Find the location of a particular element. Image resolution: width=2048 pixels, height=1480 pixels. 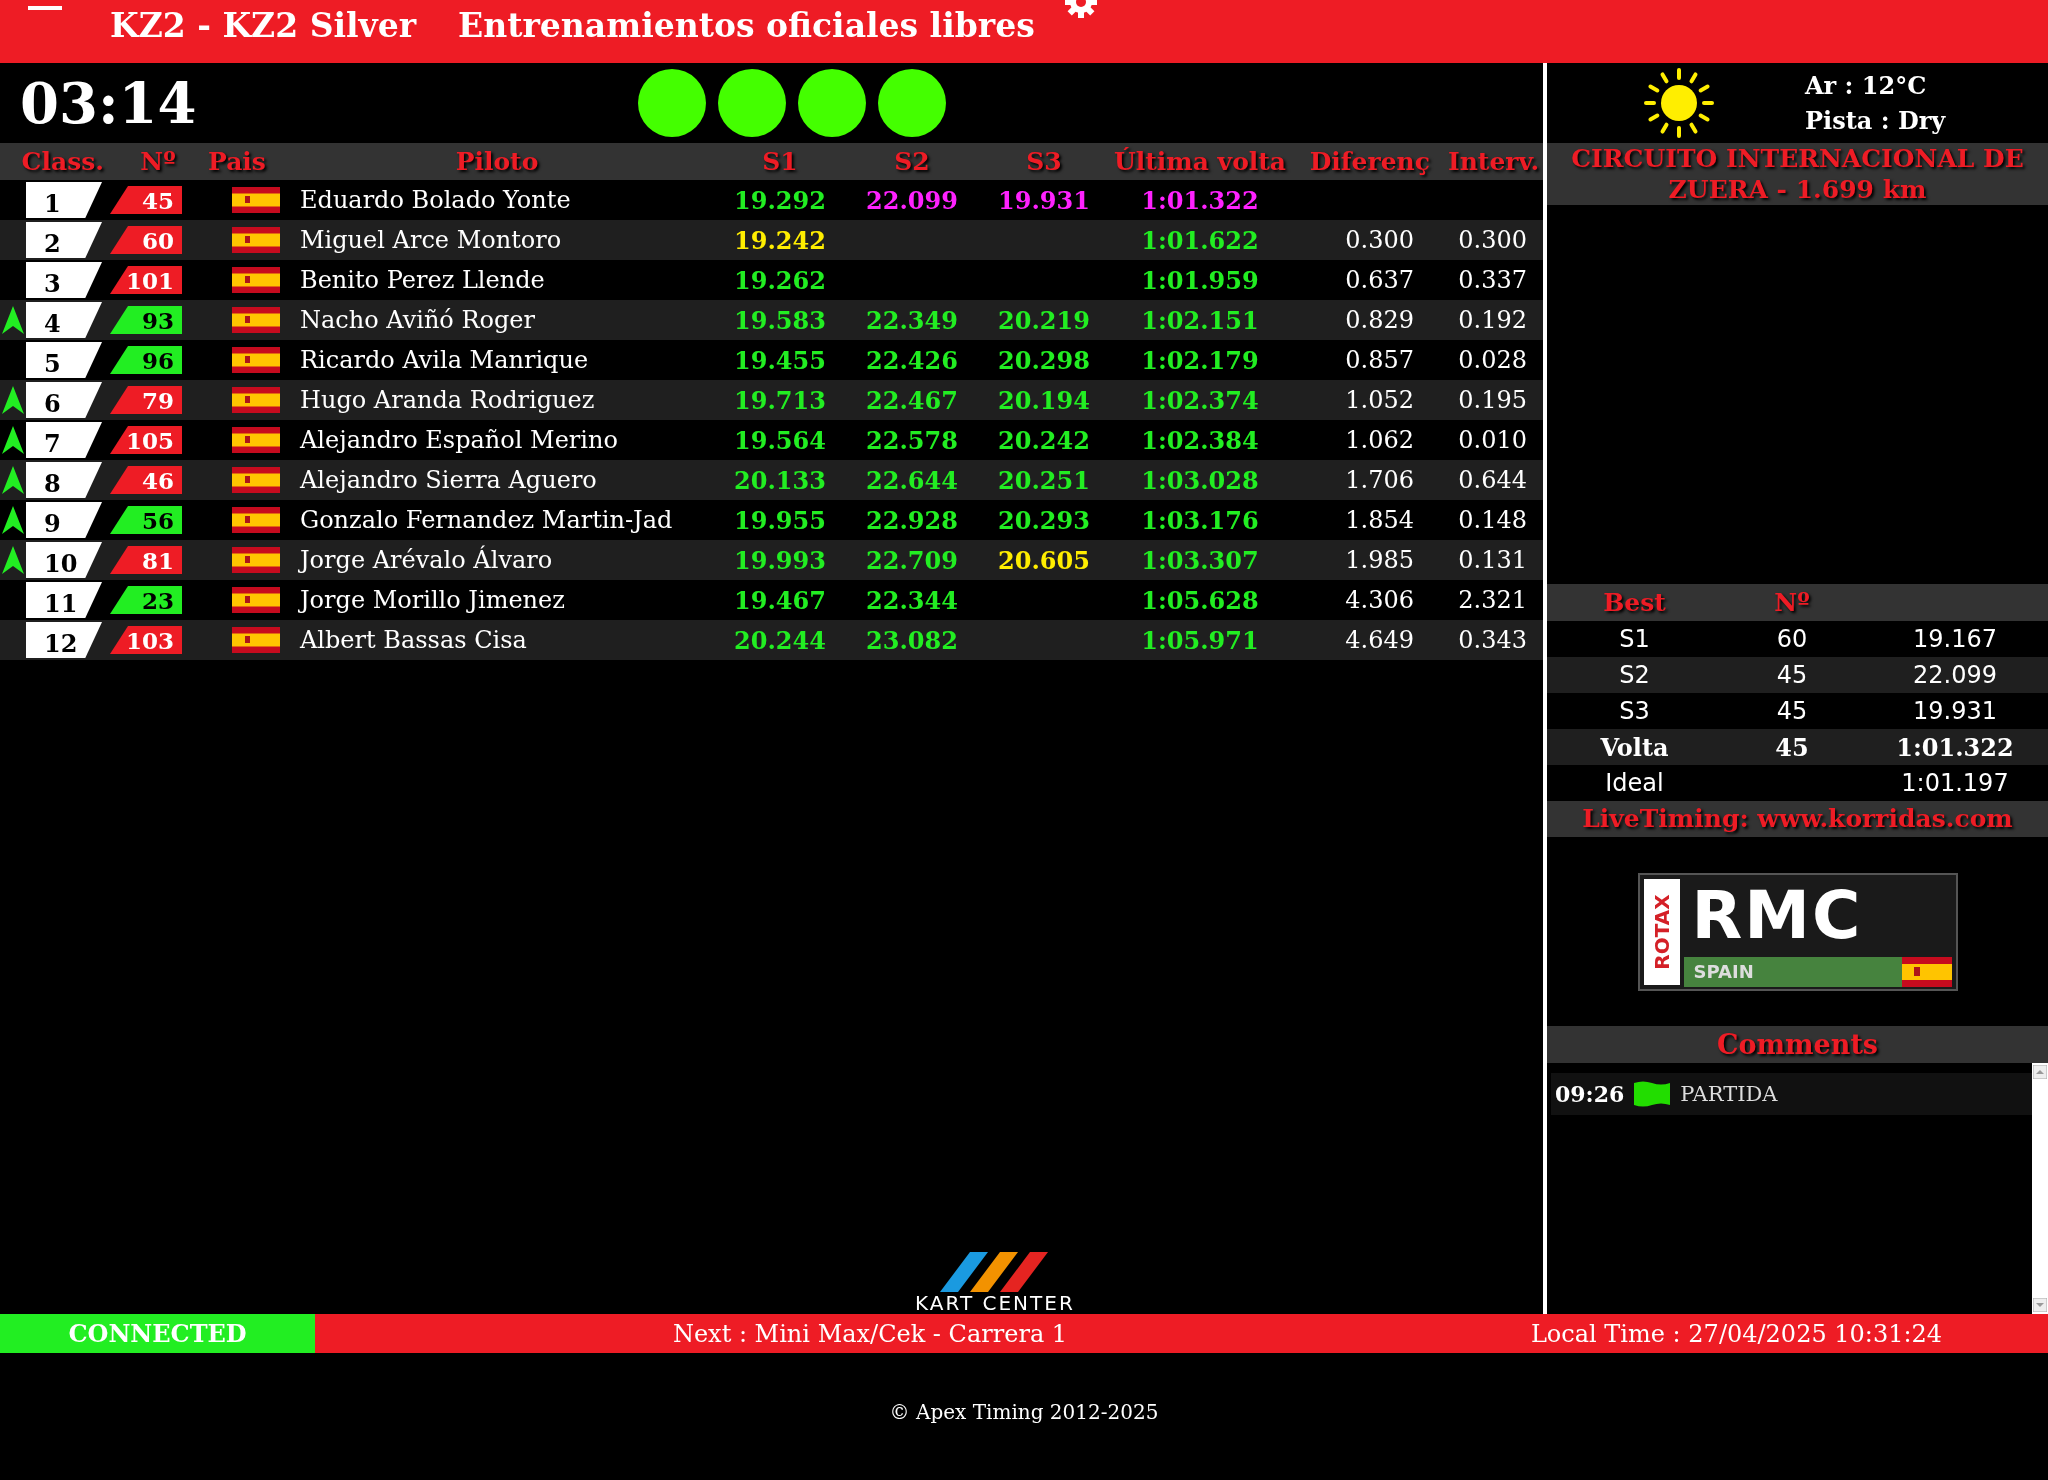

driver-name: Albert Bassas Cisa is located at coordinates (413, 640).